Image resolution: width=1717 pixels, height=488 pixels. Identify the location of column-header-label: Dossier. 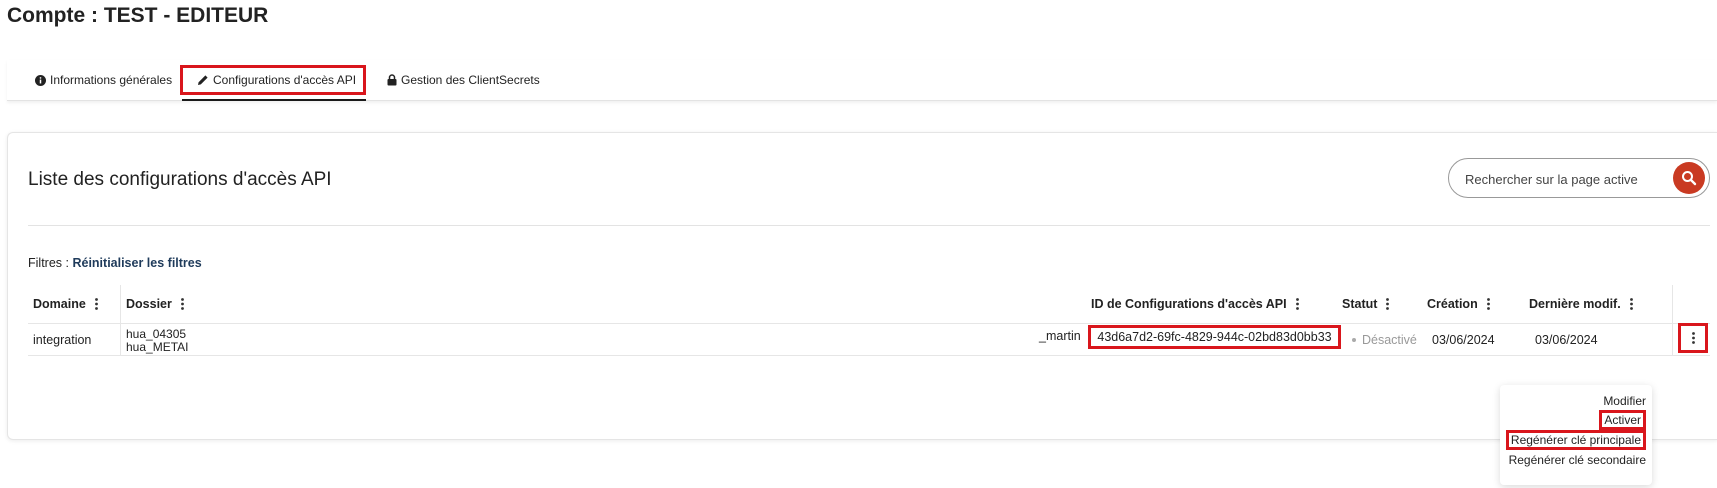
(149, 304).